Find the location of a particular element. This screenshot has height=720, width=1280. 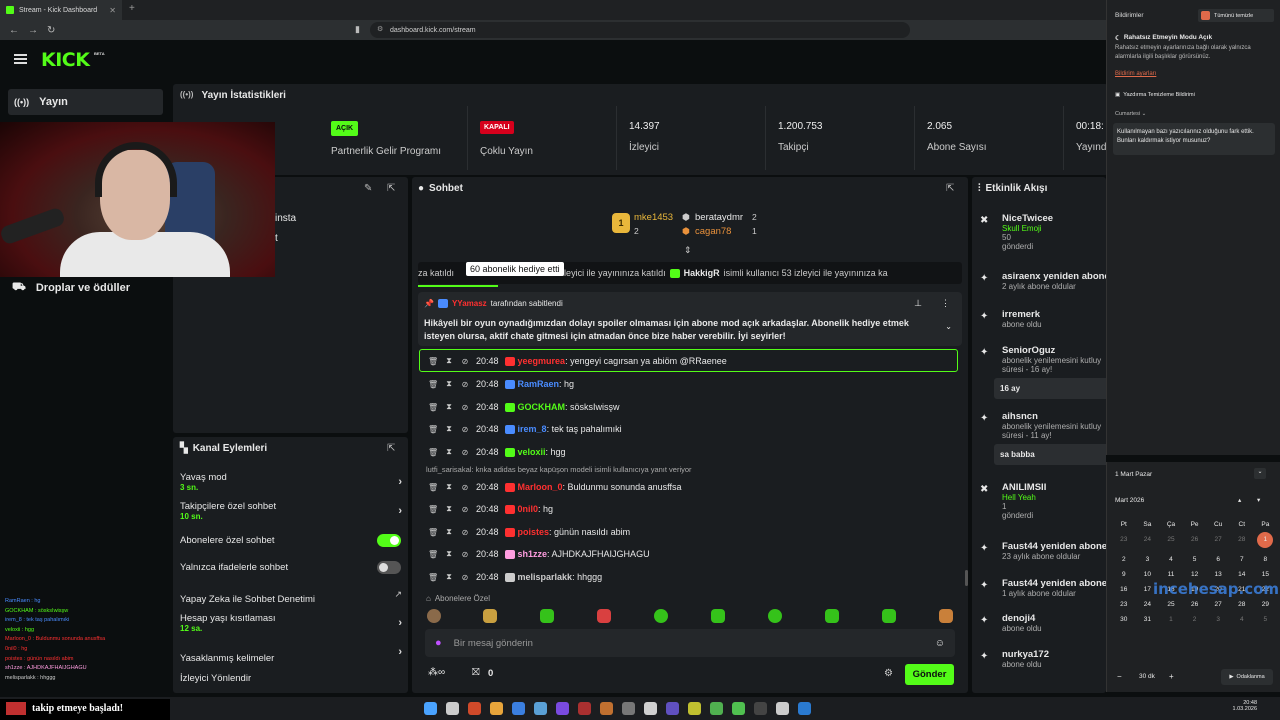

account-age-row: Hesap yaşı kısıtlaması 12 sa. › is located at coordinates (291, 625).